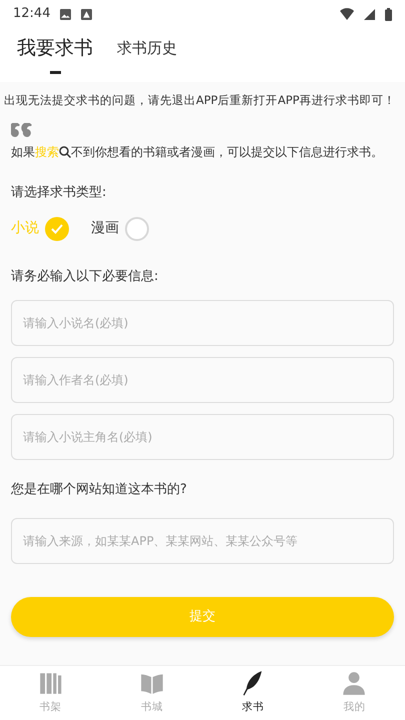  Describe the element at coordinates (99, 490) in the screenshot. I see `section-label: 您是在哪个网站知道这本书的?` at that location.